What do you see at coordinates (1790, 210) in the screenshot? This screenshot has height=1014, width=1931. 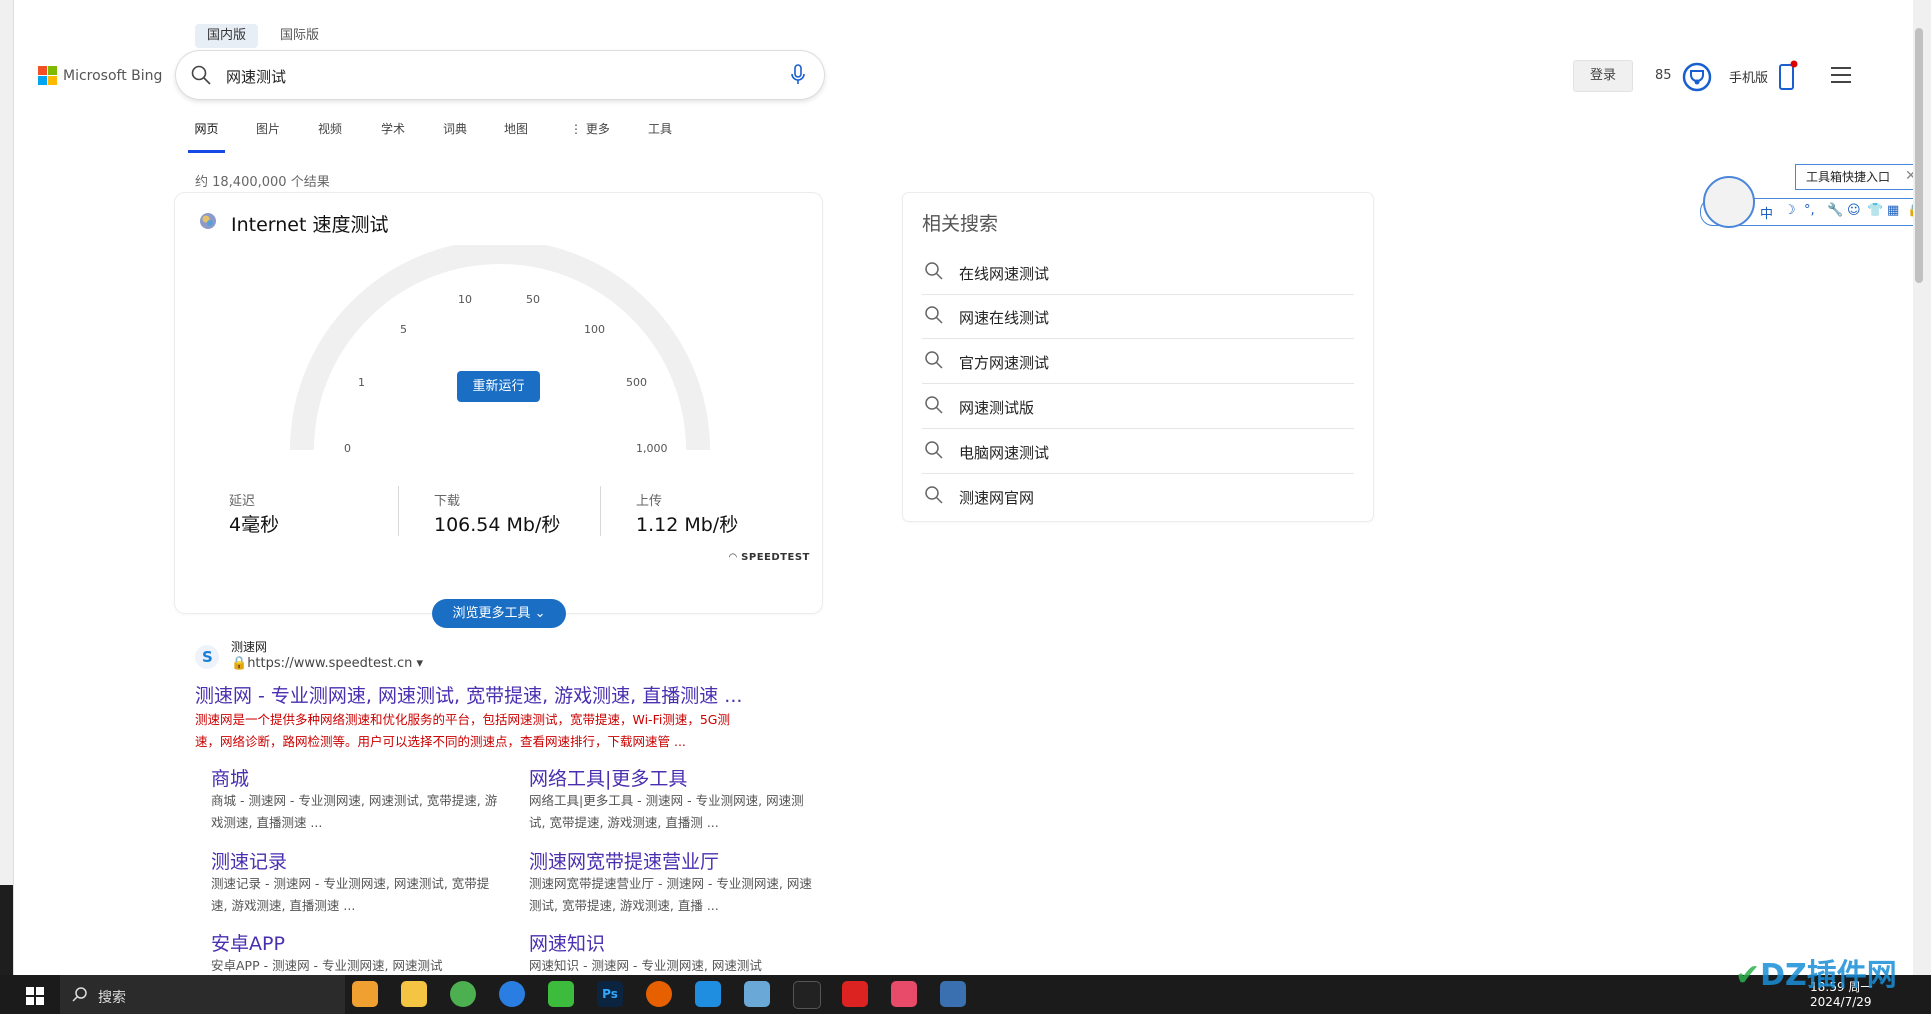 I see `moon-icon: ☽` at bounding box center [1790, 210].